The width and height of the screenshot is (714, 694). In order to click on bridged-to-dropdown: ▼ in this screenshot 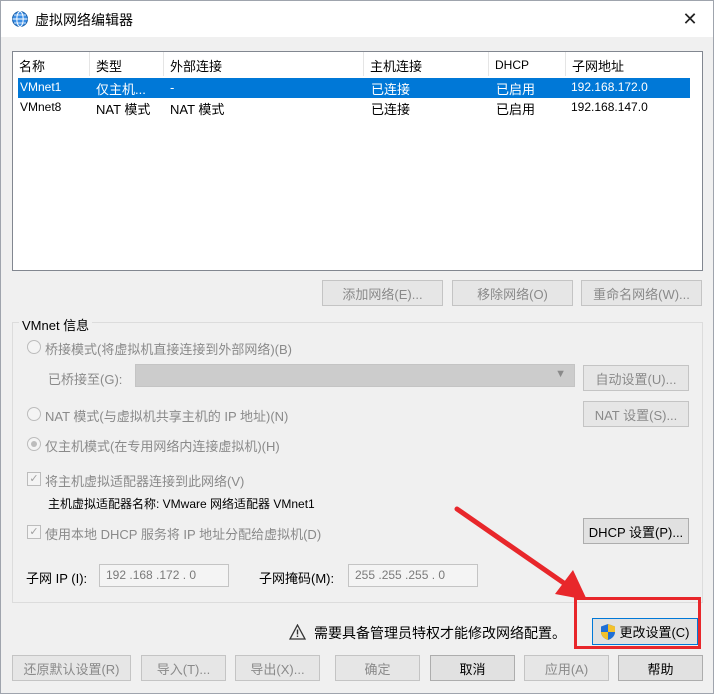, I will do `click(355, 375)`.